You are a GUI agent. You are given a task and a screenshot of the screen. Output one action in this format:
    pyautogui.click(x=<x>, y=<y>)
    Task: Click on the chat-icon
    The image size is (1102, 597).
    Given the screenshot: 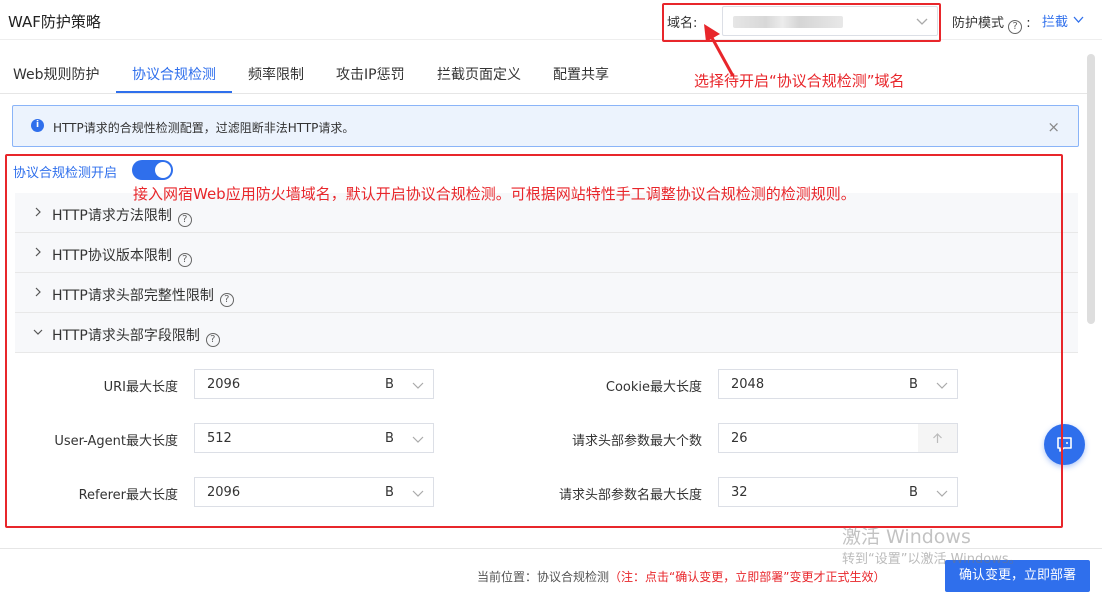 What is the action you would take?
    pyautogui.click(x=1064, y=444)
    